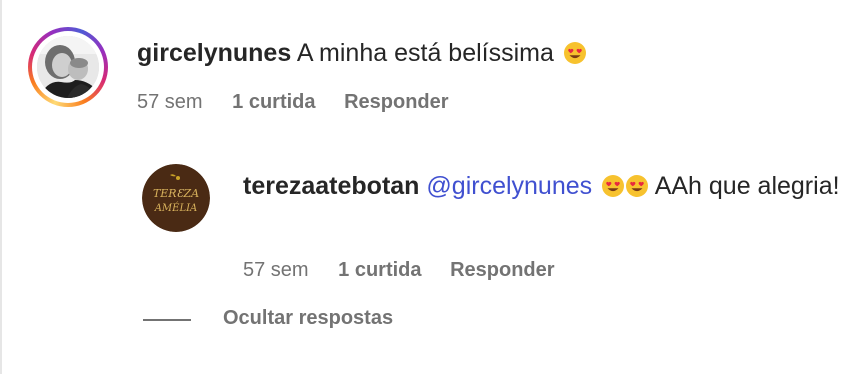 The width and height of the screenshot is (852, 374). What do you see at coordinates (170, 102) in the screenshot?
I see `comment-time: 57 sem` at bounding box center [170, 102].